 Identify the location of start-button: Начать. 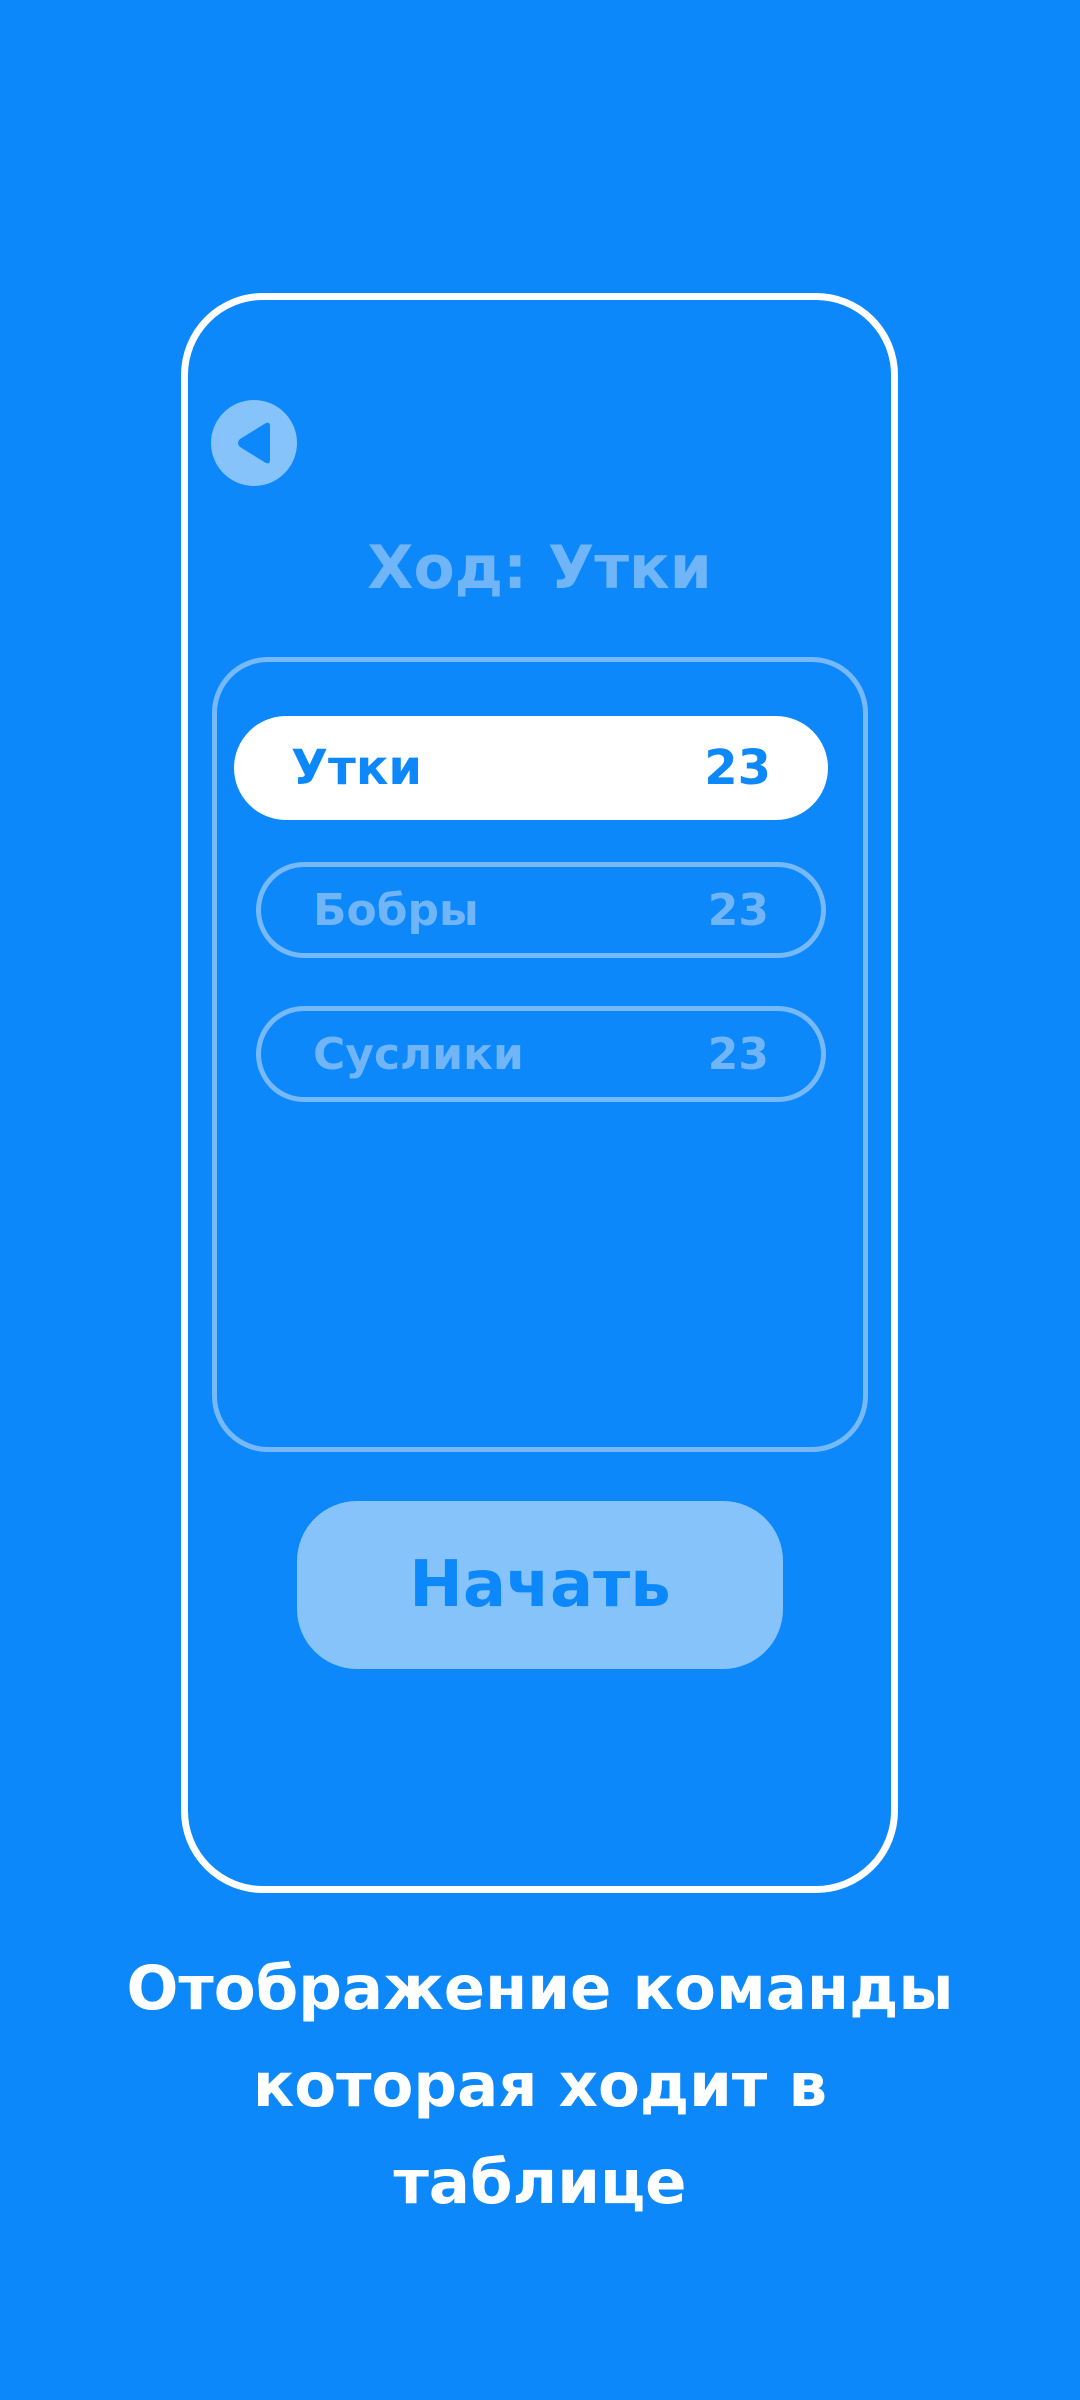
(540, 1585).